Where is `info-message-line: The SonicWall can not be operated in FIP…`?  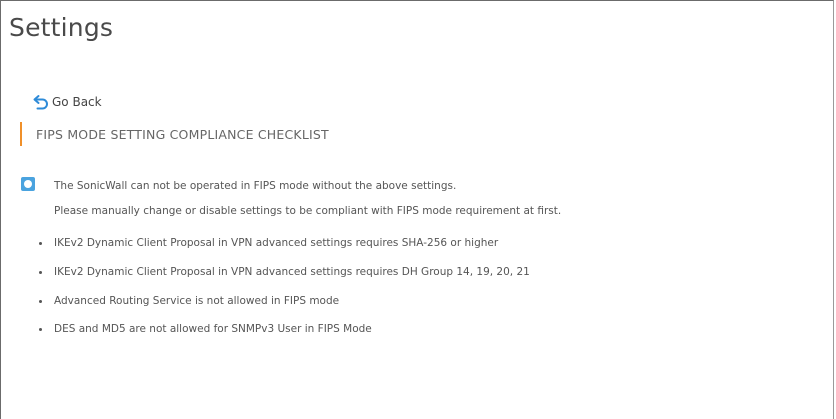
info-message-line: The SonicWall can not be operated in FIP… is located at coordinates (255, 186).